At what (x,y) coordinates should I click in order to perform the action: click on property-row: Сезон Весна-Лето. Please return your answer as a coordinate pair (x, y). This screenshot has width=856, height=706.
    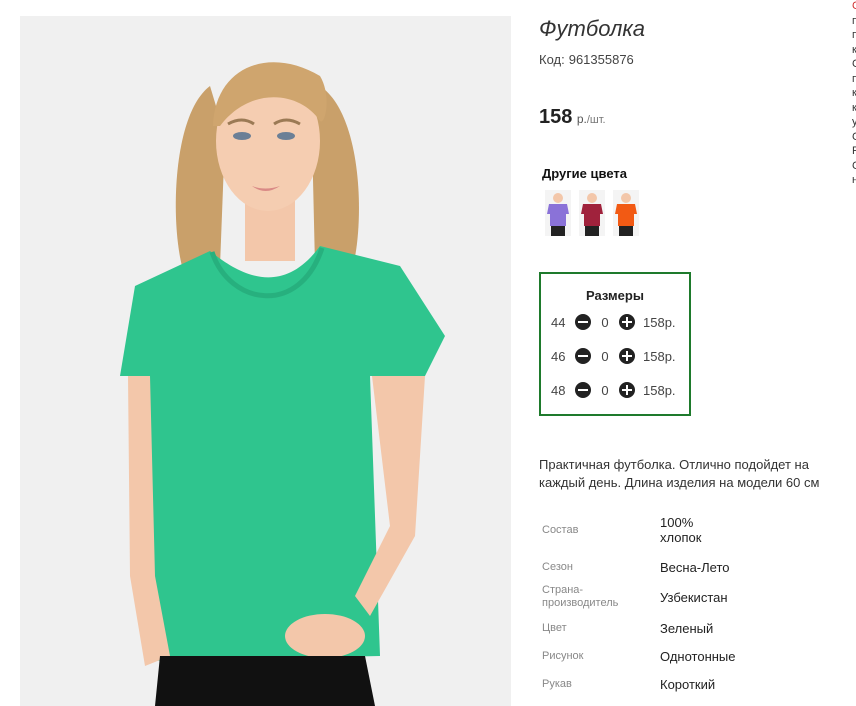
    Looking at the image, I should click on (692, 567).